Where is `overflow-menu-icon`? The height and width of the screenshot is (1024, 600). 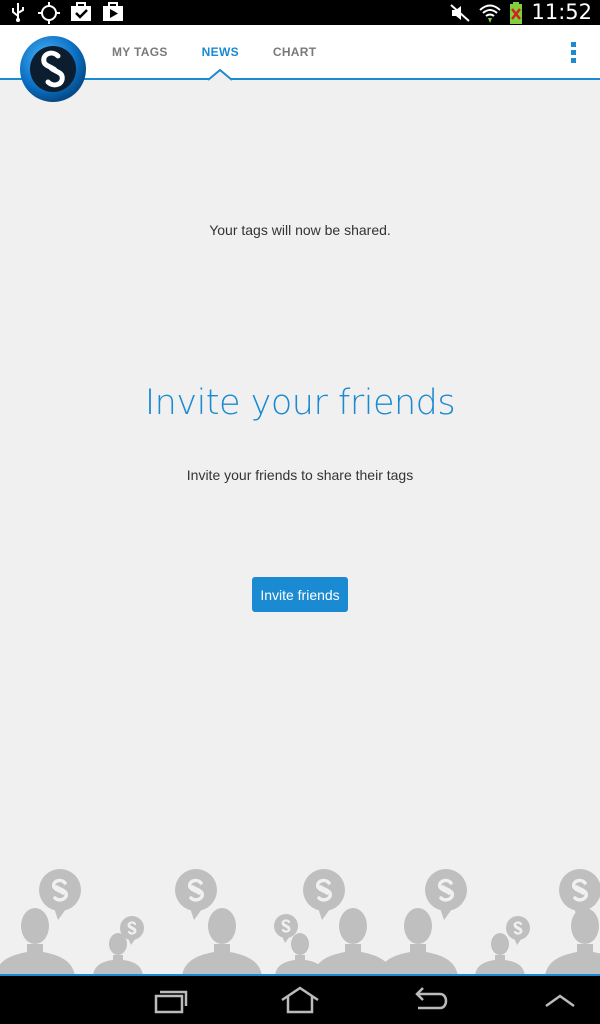 overflow-menu-icon is located at coordinates (573, 54).